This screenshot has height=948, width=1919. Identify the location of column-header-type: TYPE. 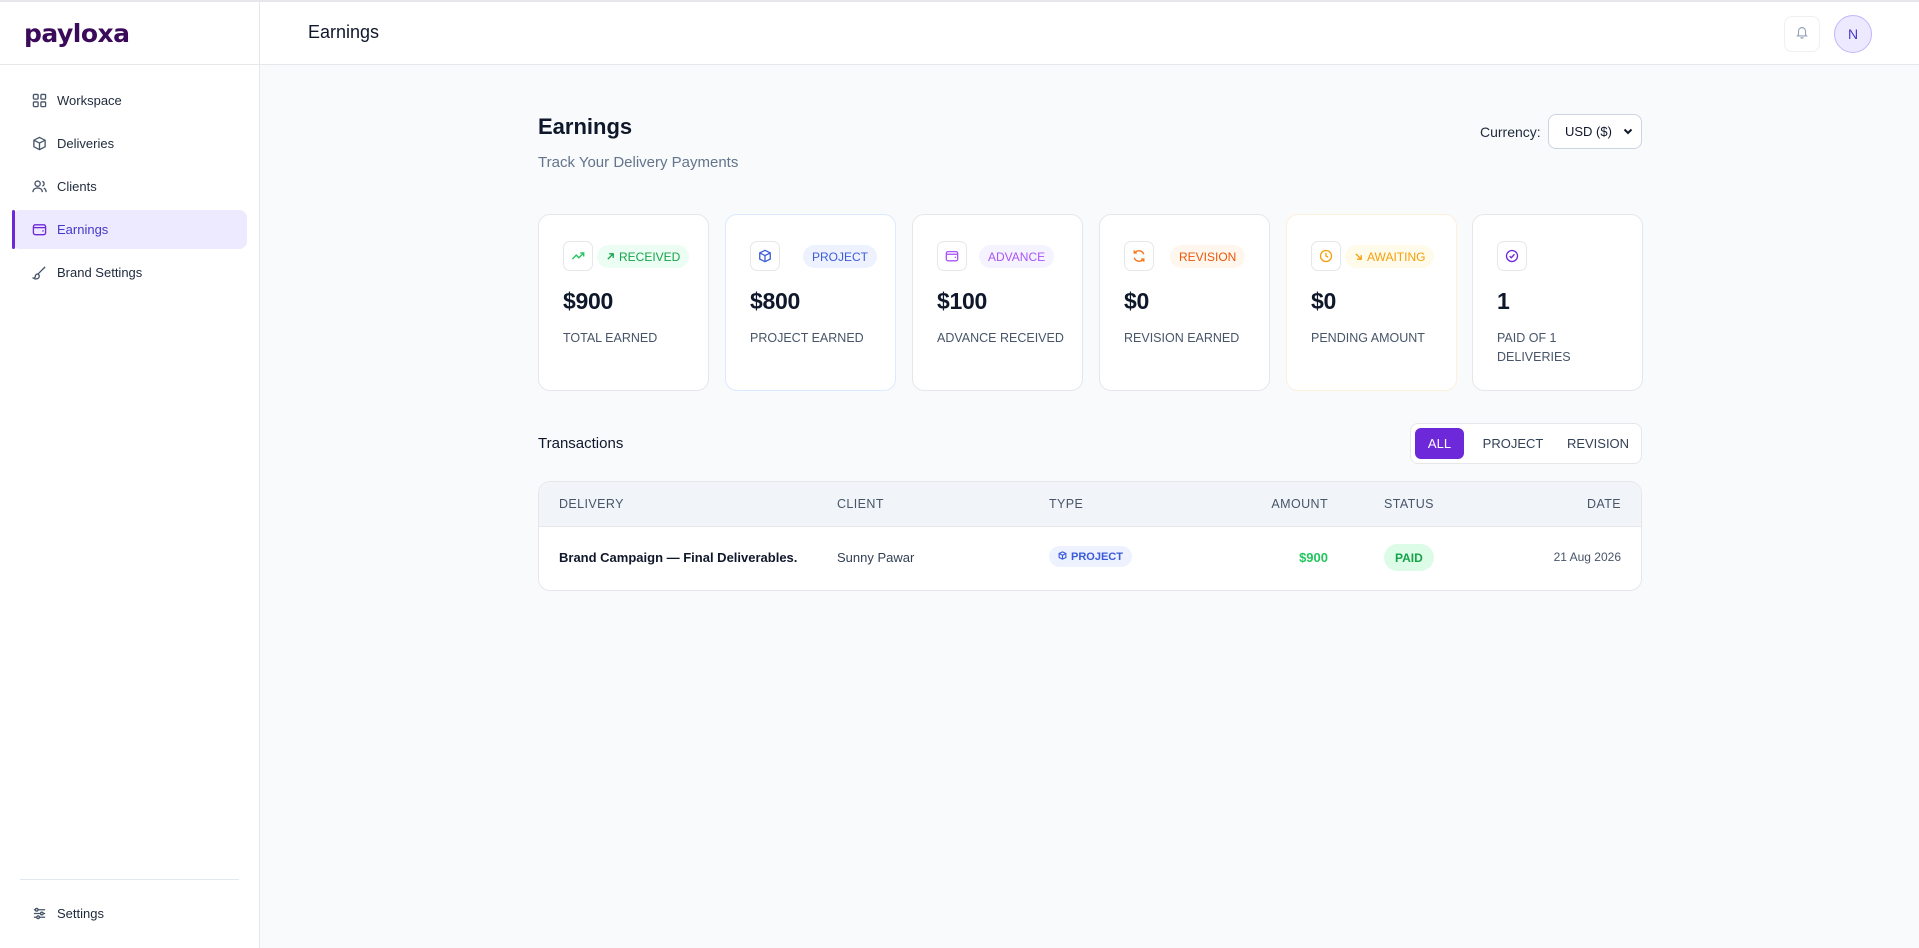
(1066, 504).